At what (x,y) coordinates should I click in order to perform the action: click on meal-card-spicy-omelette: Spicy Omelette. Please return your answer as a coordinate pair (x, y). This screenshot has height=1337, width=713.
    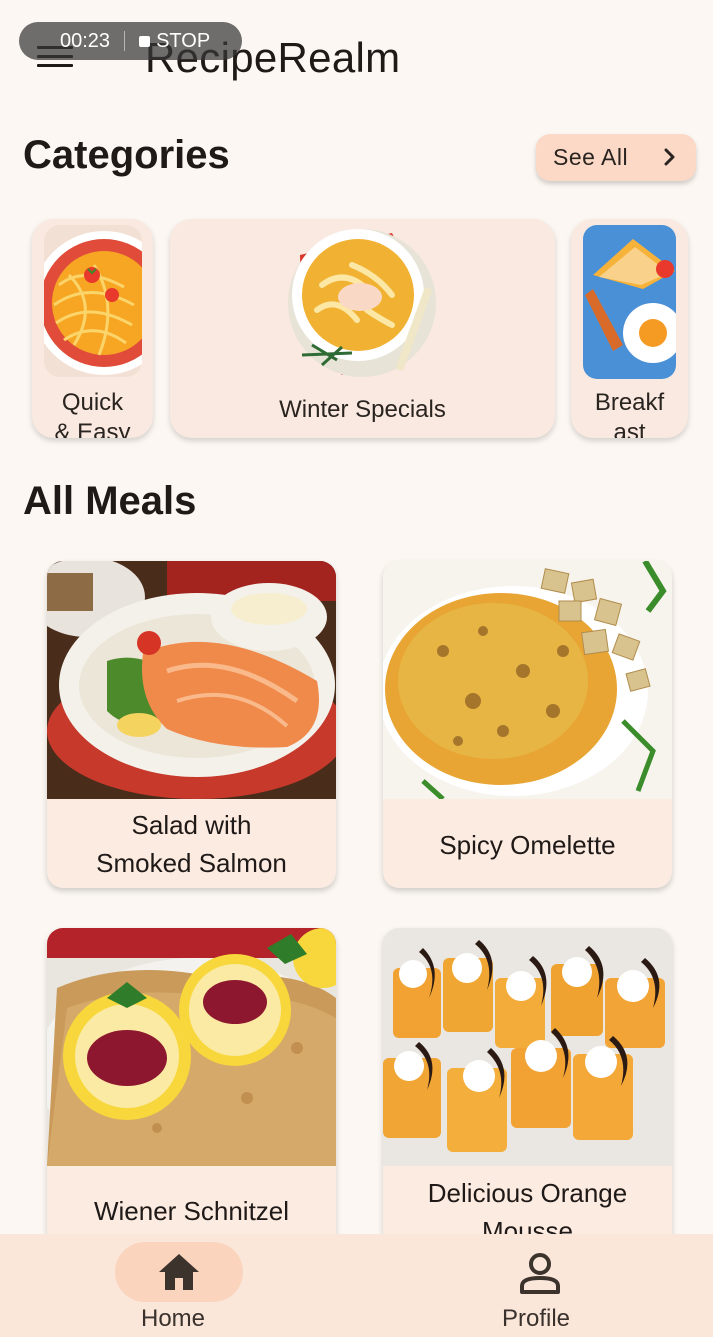
    Looking at the image, I should click on (527, 724).